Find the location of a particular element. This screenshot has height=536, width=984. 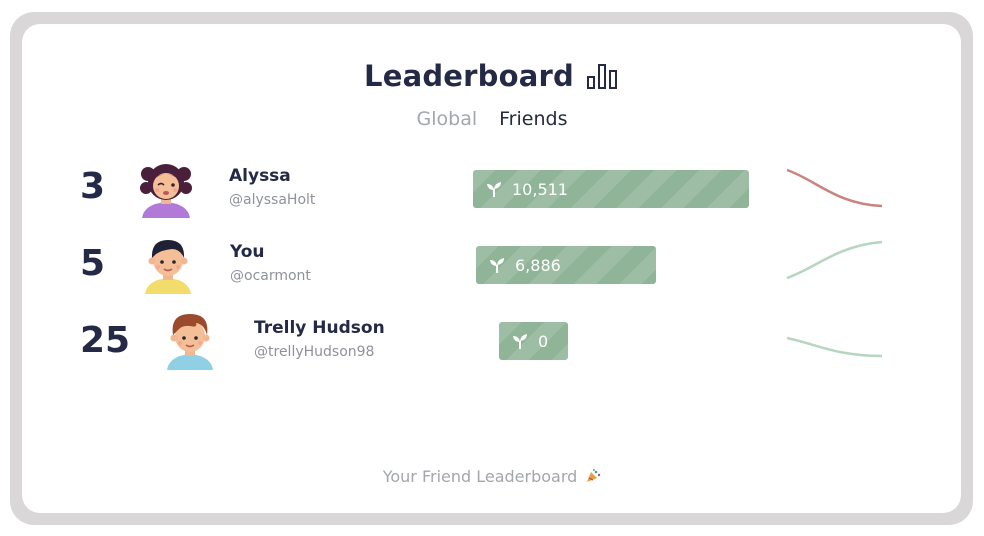

rank-number: 5 is located at coordinates (93, 263).